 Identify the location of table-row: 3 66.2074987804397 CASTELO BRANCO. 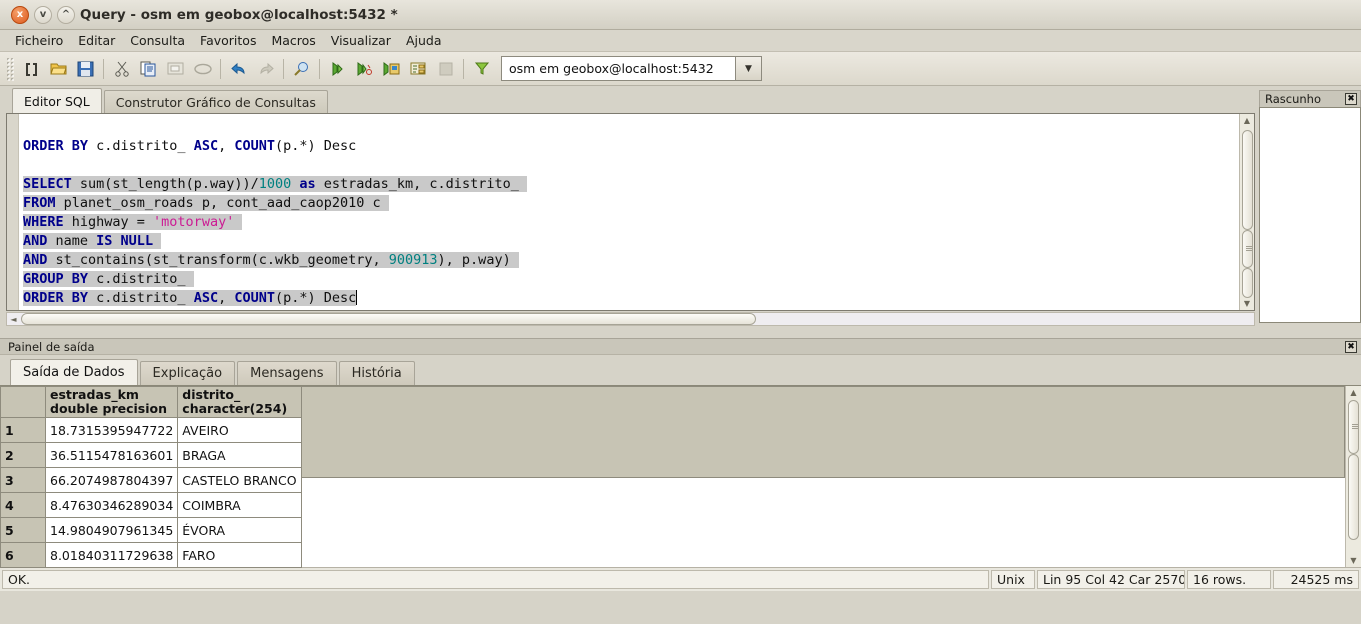
(151, 480).